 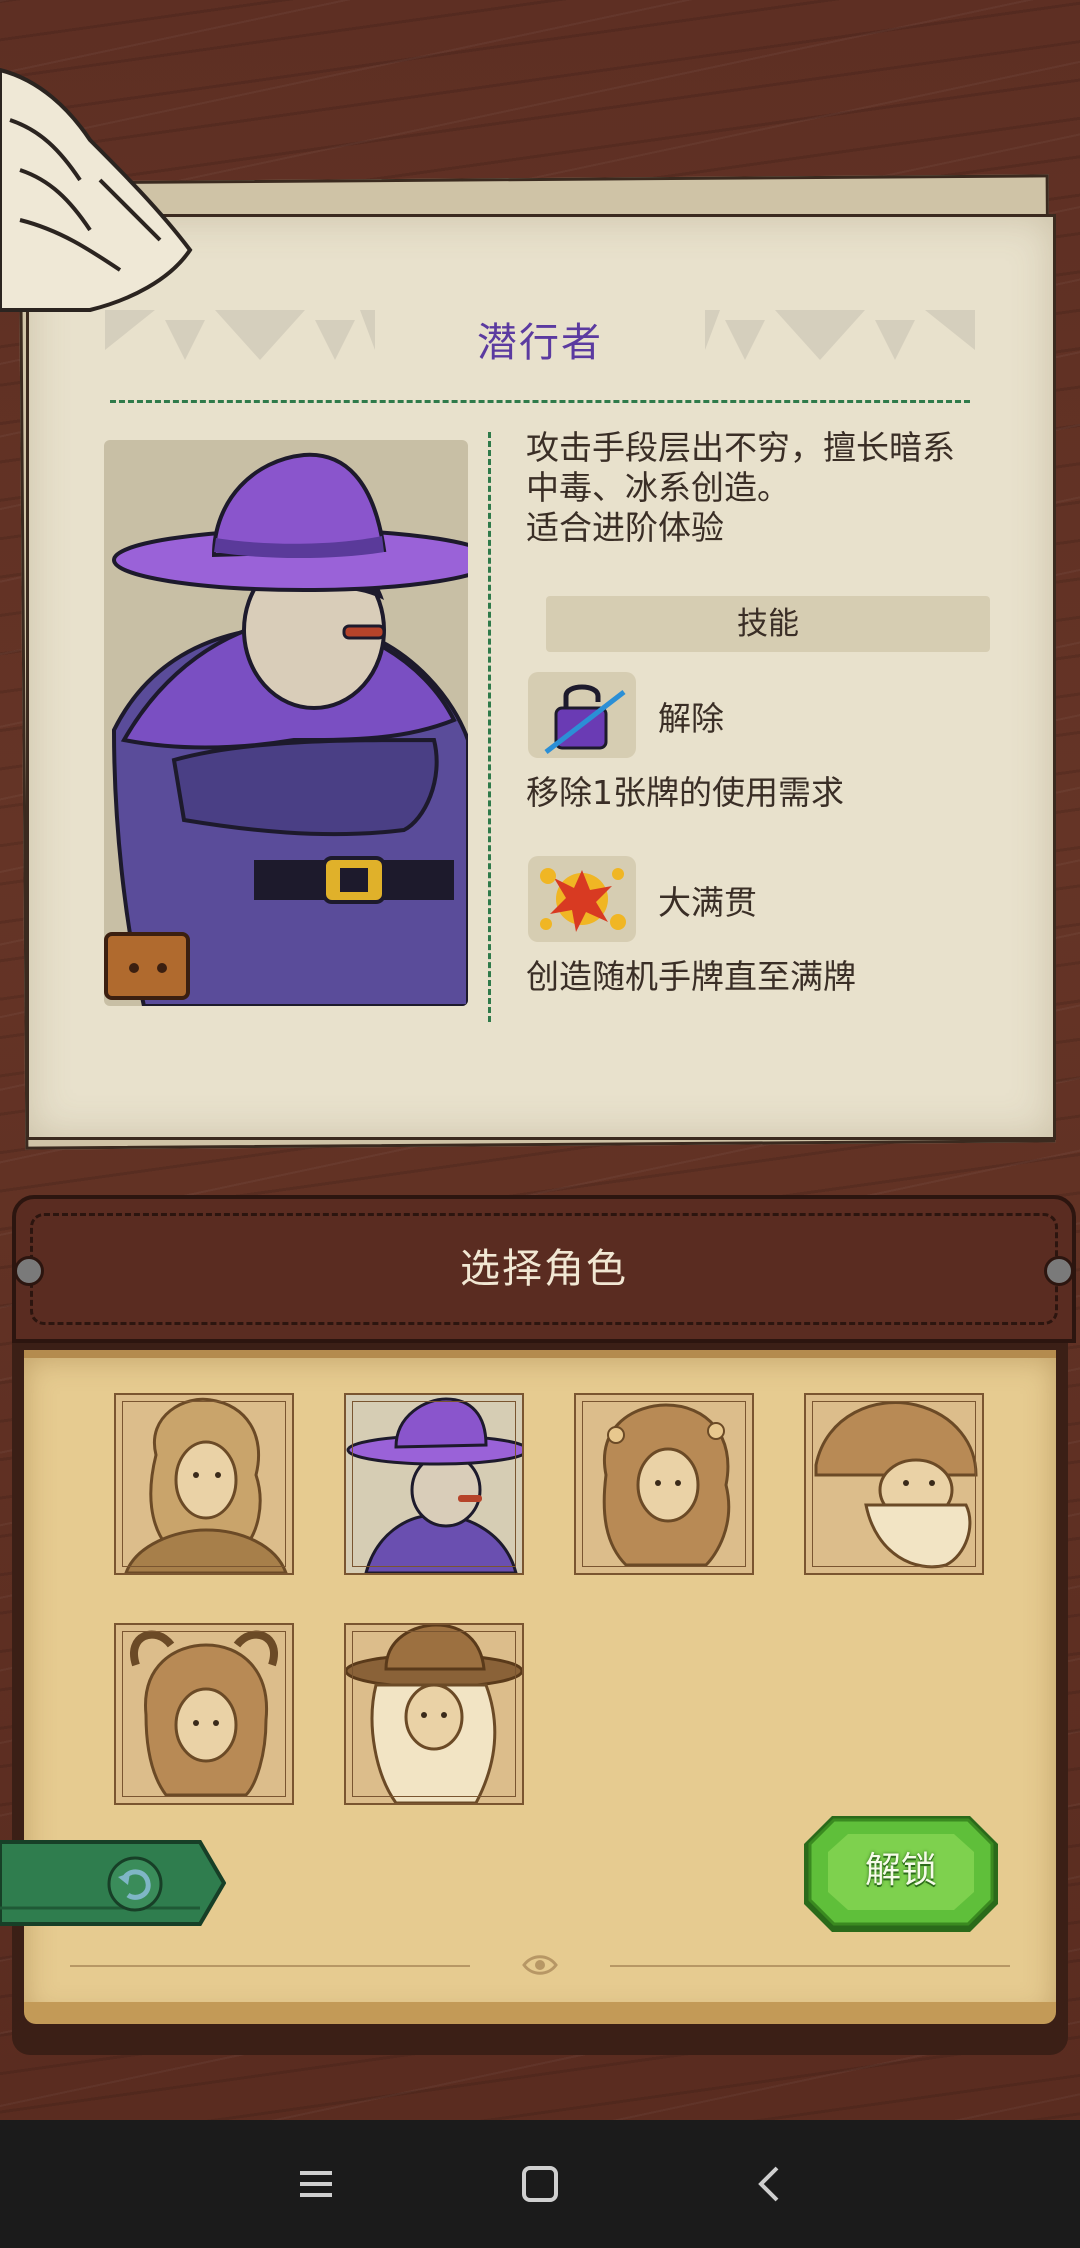 I want to click on home-icon, so click(x=540, y=2184).